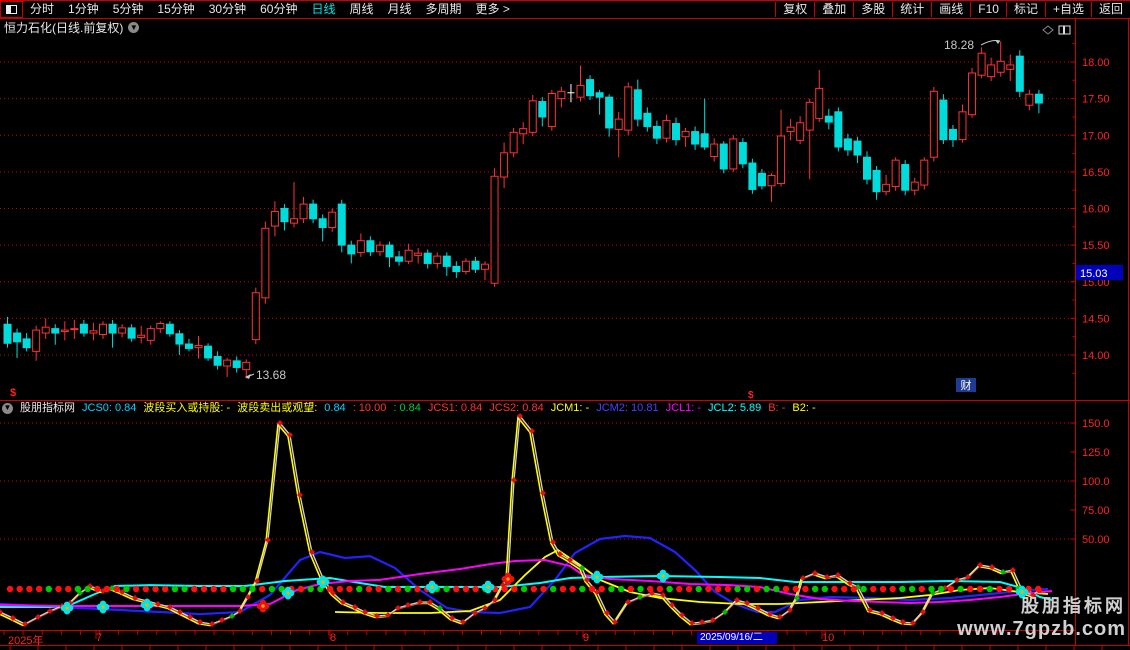 The image size is (1130, 650). I want to click on indicator-value: 波段买入或持股: -, so click(187, 408).